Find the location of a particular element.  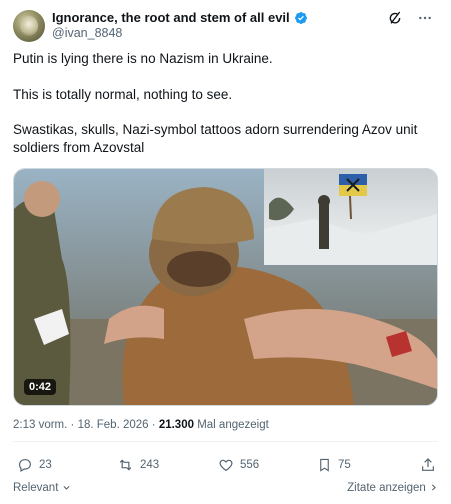

repost-button: 243 is located at coordinates (138, 465).